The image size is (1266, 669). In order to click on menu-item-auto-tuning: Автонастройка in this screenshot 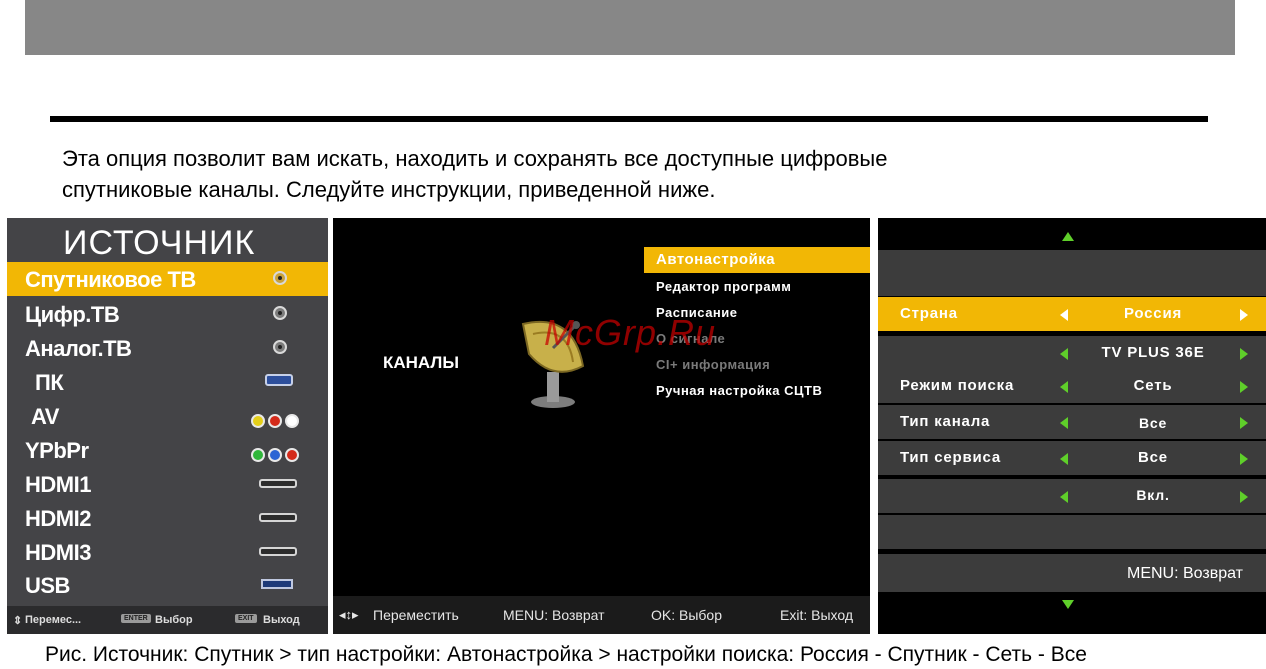, I will do `click(757, 260)`.